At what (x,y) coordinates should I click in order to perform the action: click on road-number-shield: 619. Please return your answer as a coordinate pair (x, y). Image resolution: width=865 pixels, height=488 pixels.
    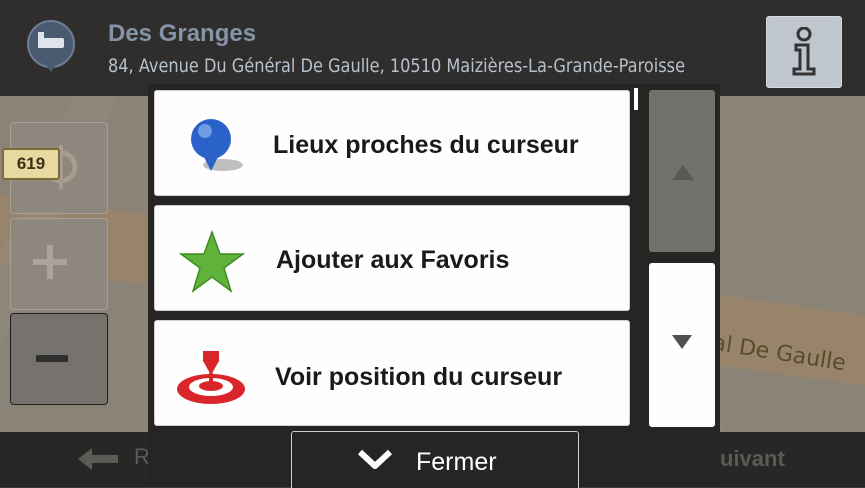
    Looking at the image, I should click on (31, 164).